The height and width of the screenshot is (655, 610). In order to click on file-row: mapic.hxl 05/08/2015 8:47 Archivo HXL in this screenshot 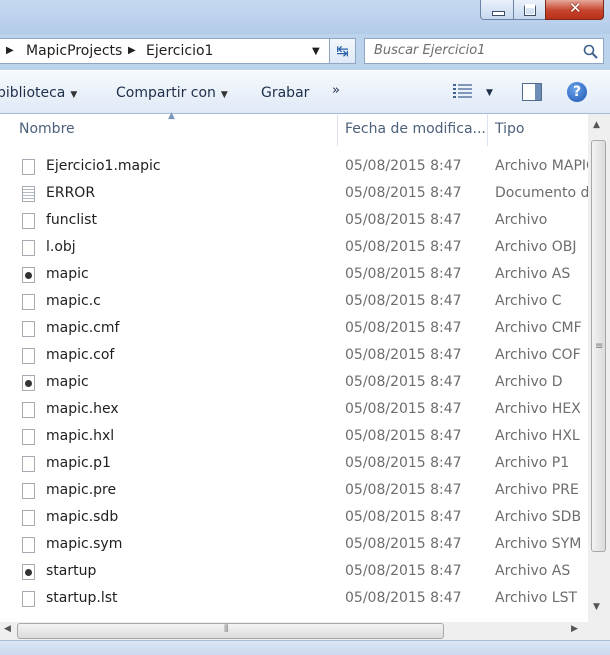, I will do `click(294, 437)`.